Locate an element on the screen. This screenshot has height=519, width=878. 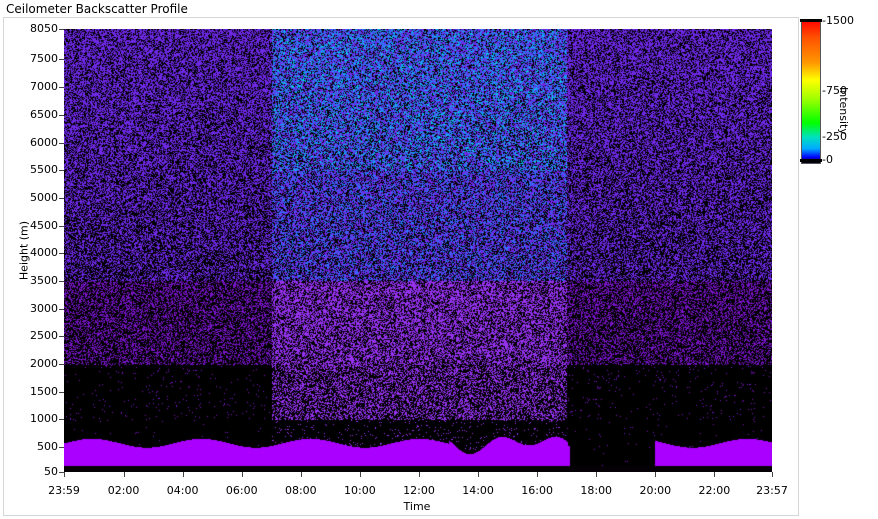
y-tick-label: 5000 is located at coordinates (44, 197).